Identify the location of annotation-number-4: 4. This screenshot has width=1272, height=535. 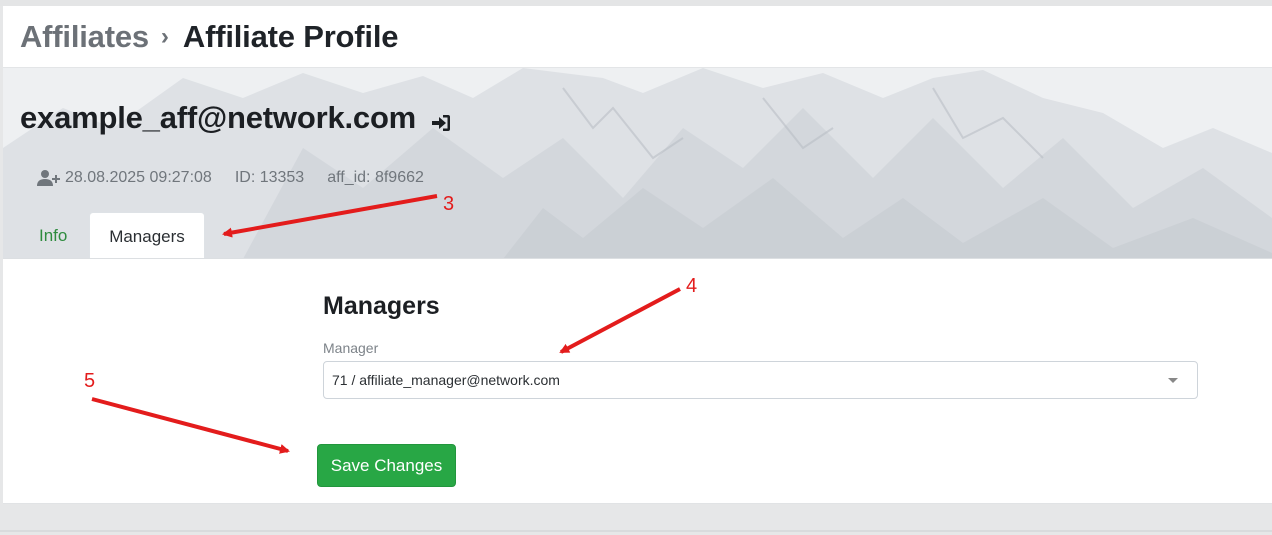
(692, 286).